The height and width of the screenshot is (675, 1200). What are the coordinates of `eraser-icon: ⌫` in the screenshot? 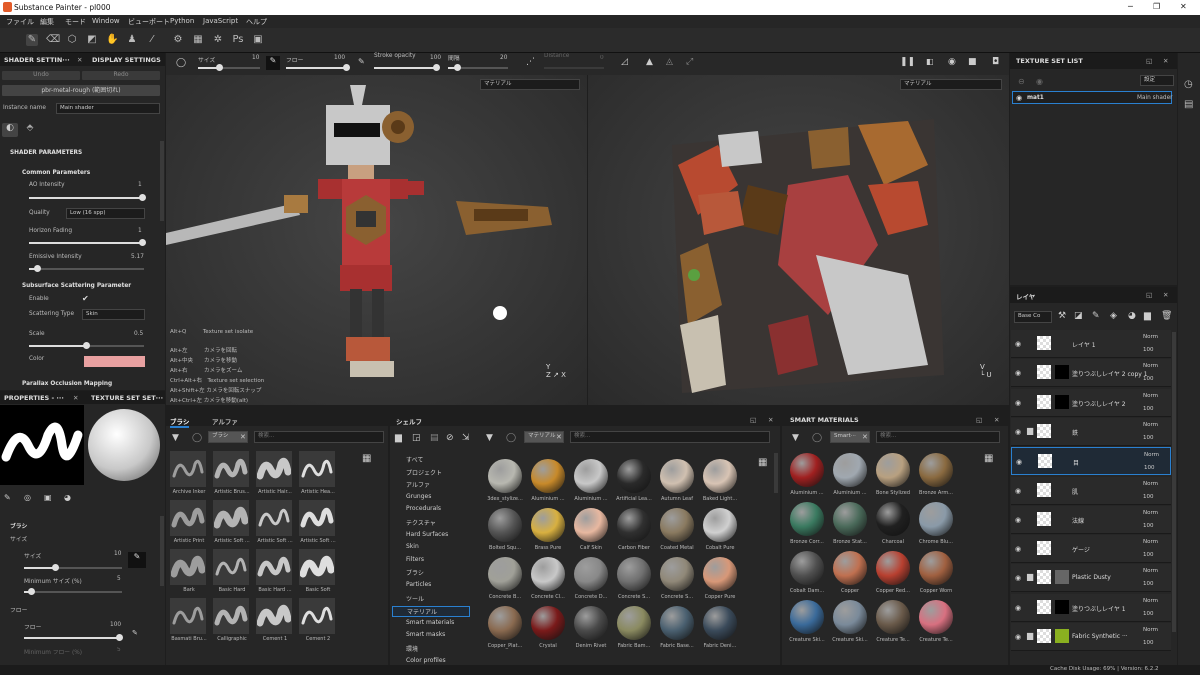 It's located at (53, 40).